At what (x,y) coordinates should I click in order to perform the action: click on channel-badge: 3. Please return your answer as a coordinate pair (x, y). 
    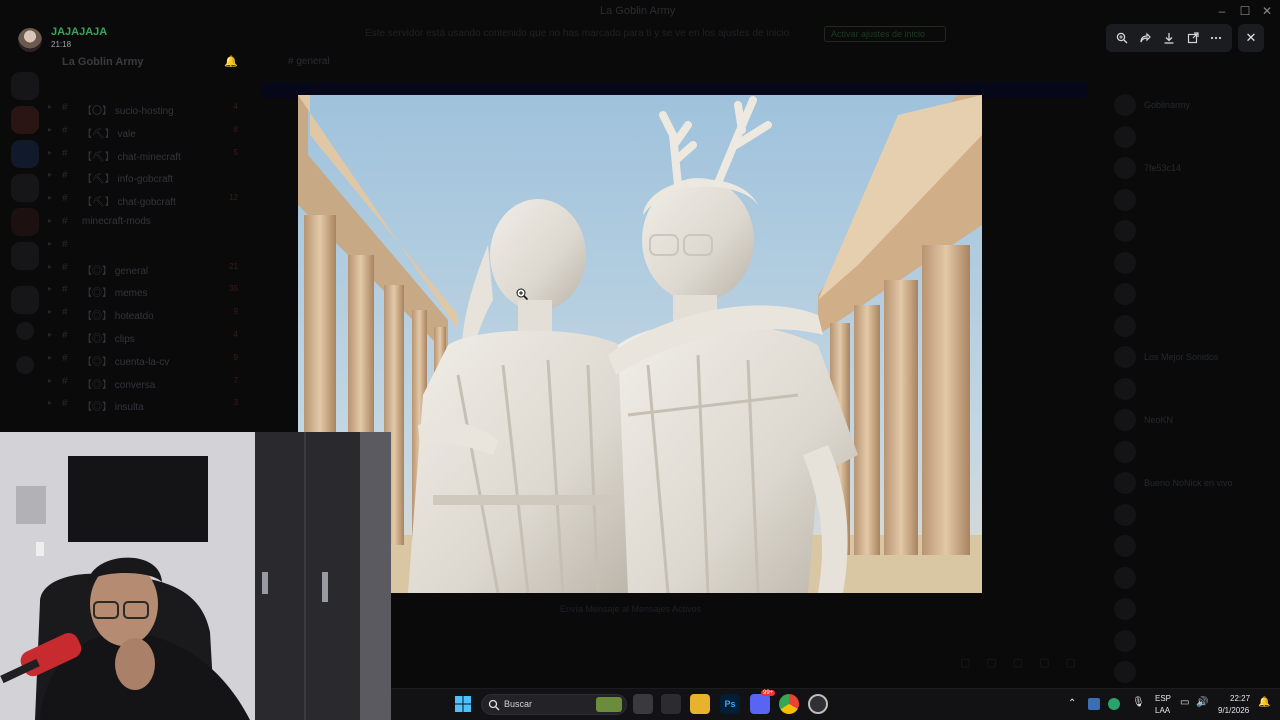
    Looking at the image, I should click on (235, 403).